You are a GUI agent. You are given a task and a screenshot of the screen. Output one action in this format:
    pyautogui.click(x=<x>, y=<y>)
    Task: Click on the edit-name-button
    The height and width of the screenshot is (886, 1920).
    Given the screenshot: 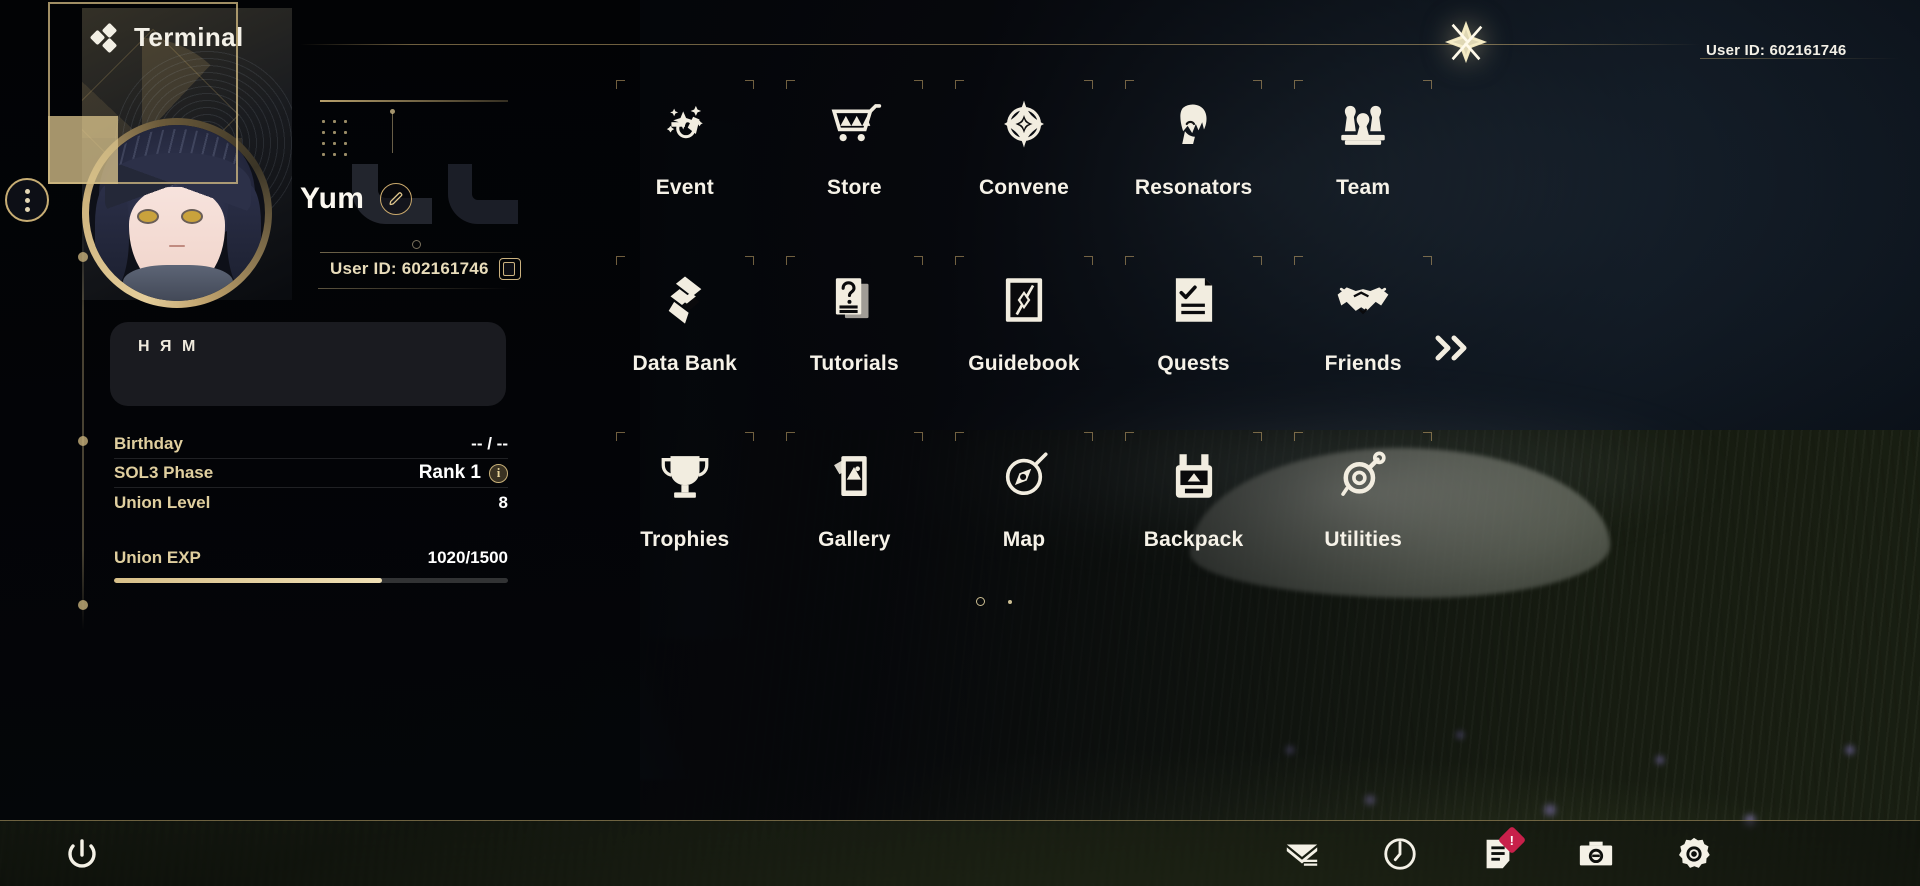 What is the action you would take?
    pyautogui.click(x=396, y=199)
    